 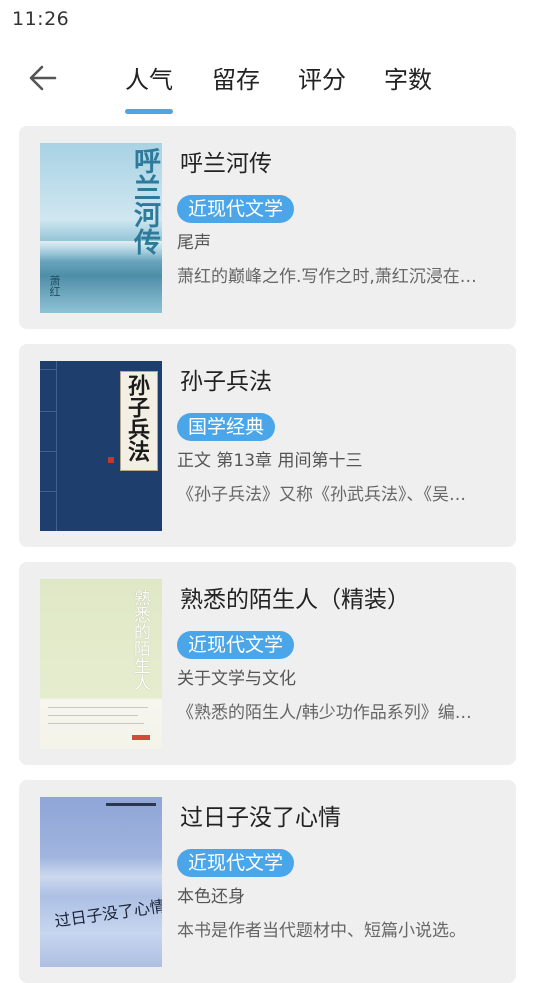 What do you see at coordinates (236, 679) in the screenshot?
I see `latest-chapter: 关于文学与文化` at bounding box center [236, 679].